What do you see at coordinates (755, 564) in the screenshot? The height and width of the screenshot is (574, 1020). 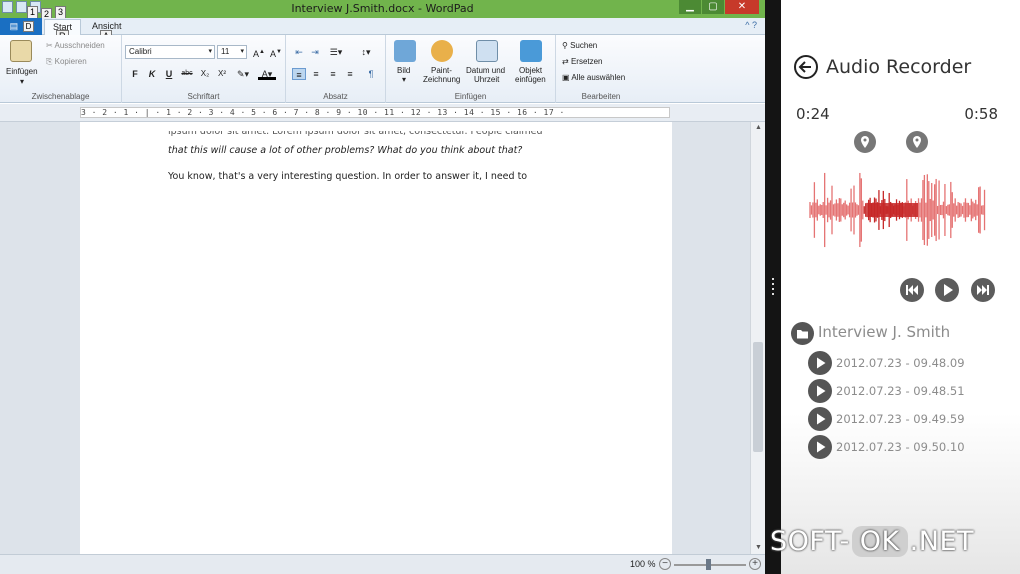 I see `zoom-in-icon: +` at bounding box center [755, 564].